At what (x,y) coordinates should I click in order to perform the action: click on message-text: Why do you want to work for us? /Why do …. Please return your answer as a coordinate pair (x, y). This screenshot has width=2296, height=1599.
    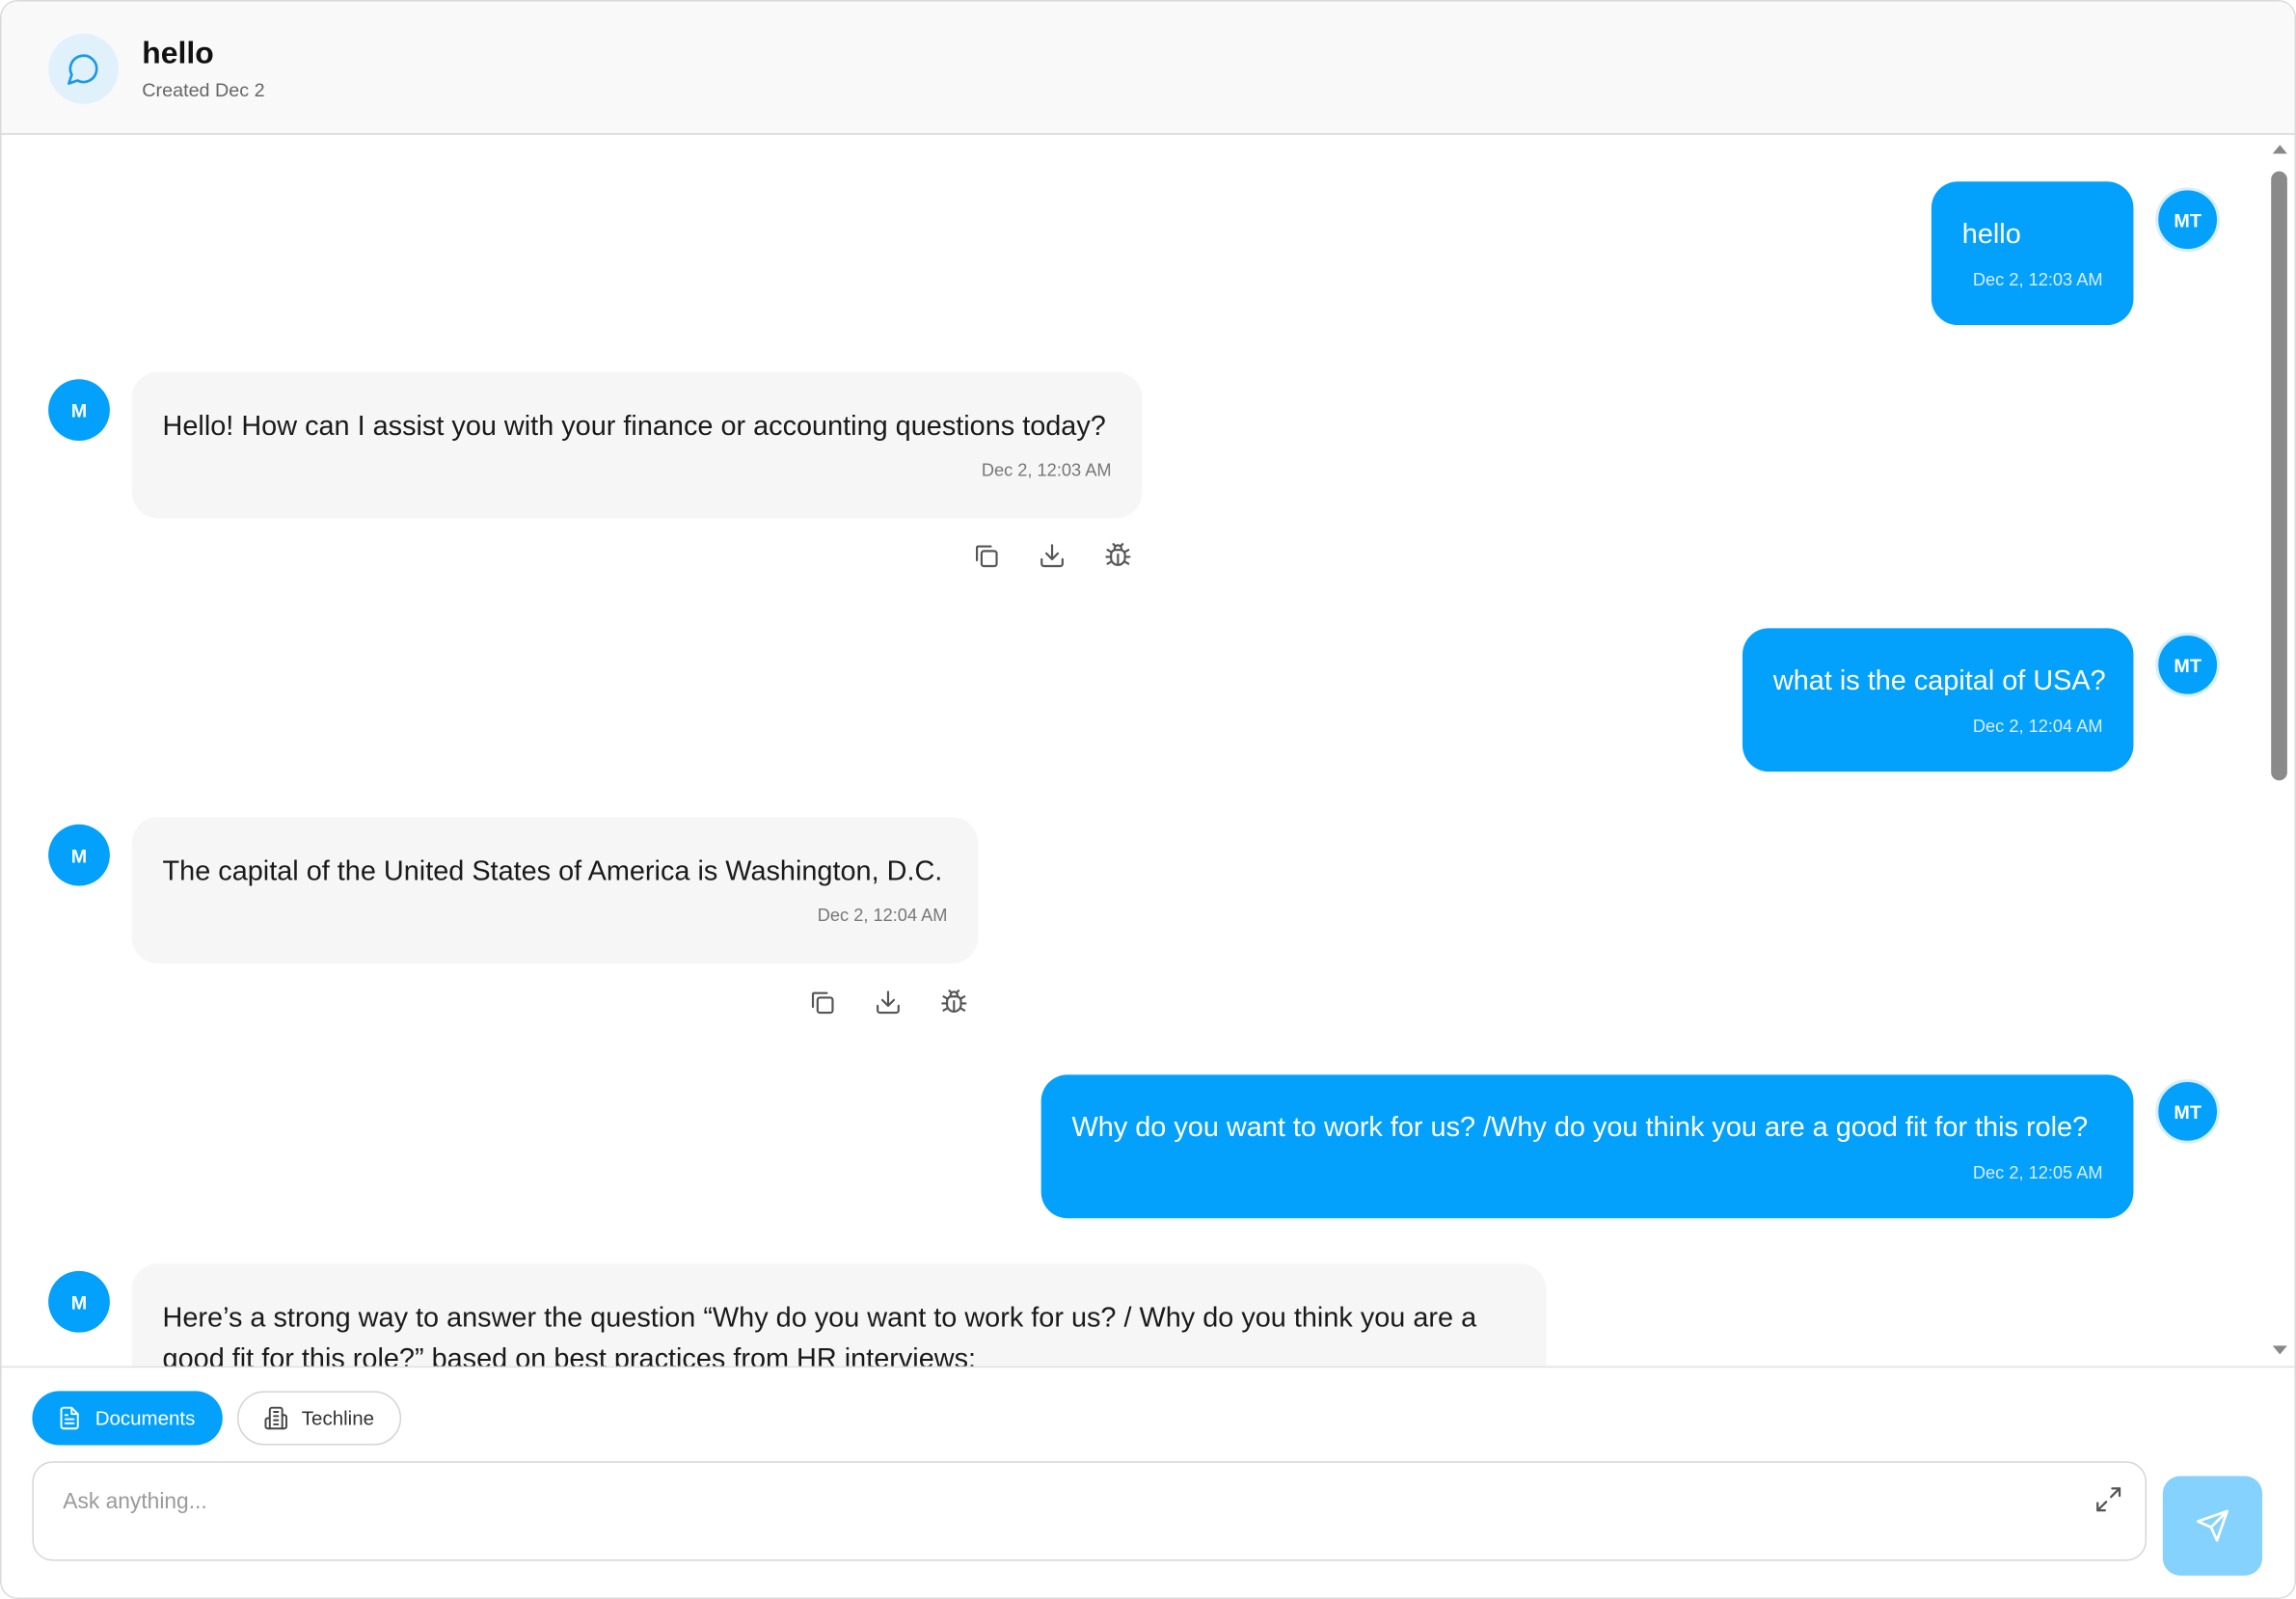
    Looking at the image, I should click on (1580, 1128).